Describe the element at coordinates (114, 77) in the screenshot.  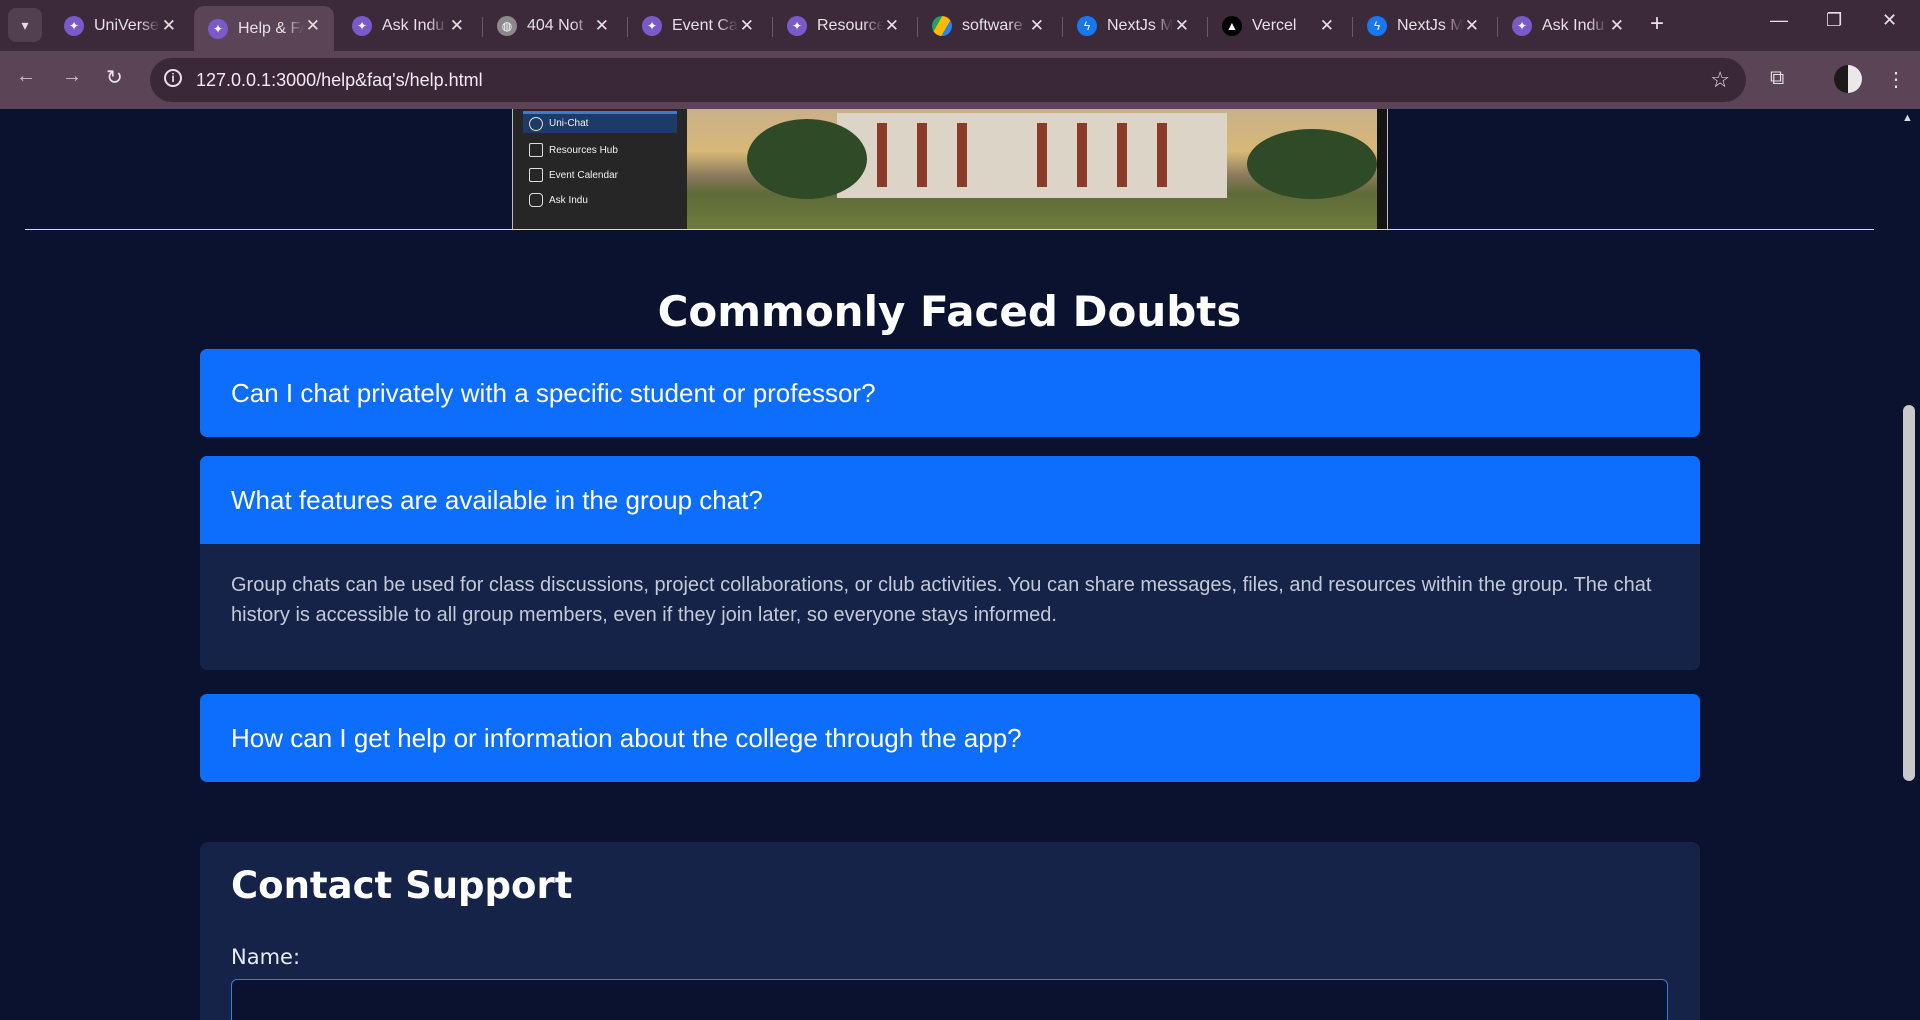
I see `reload-button: ↻` at that location.